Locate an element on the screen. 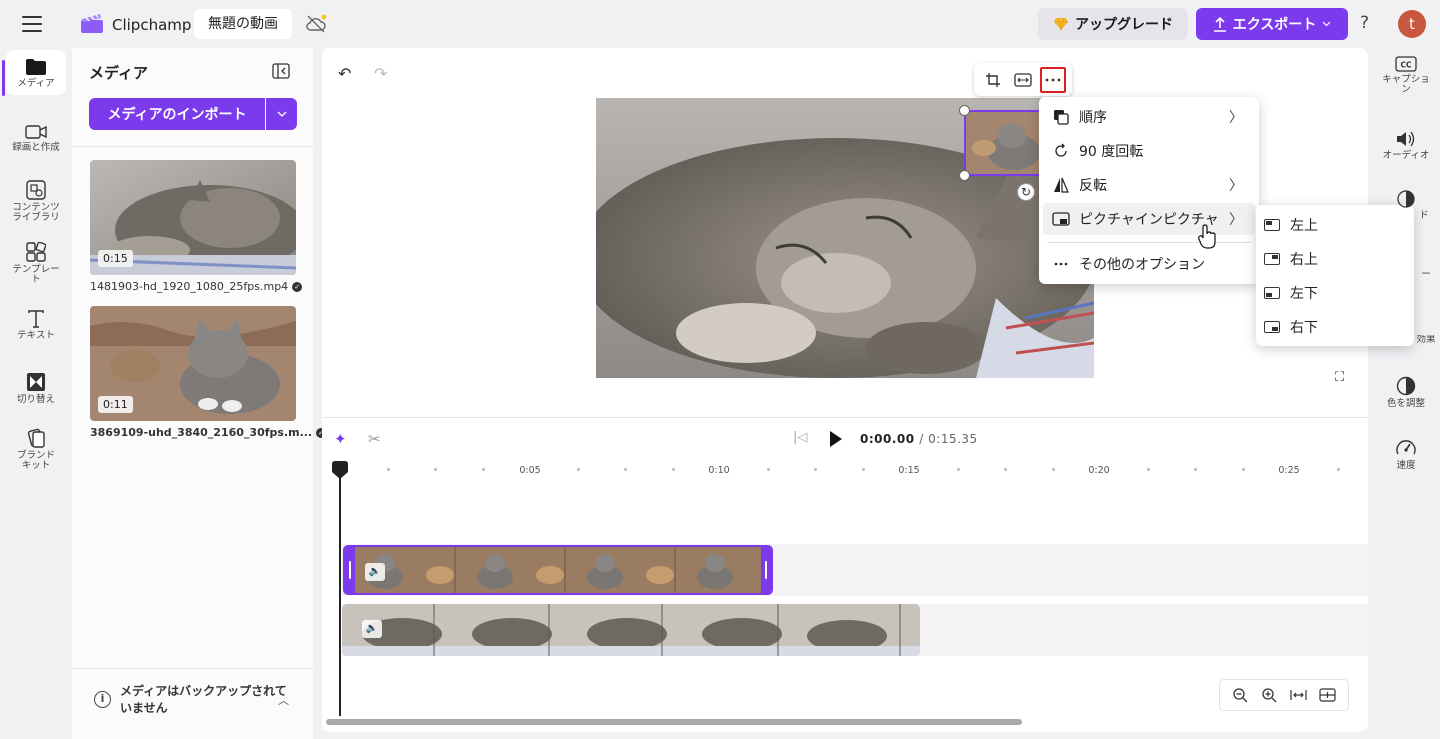 The height and width of the screenshot is (739, 1440). pip-top-right-icon is located at coordinates (1272, 259).